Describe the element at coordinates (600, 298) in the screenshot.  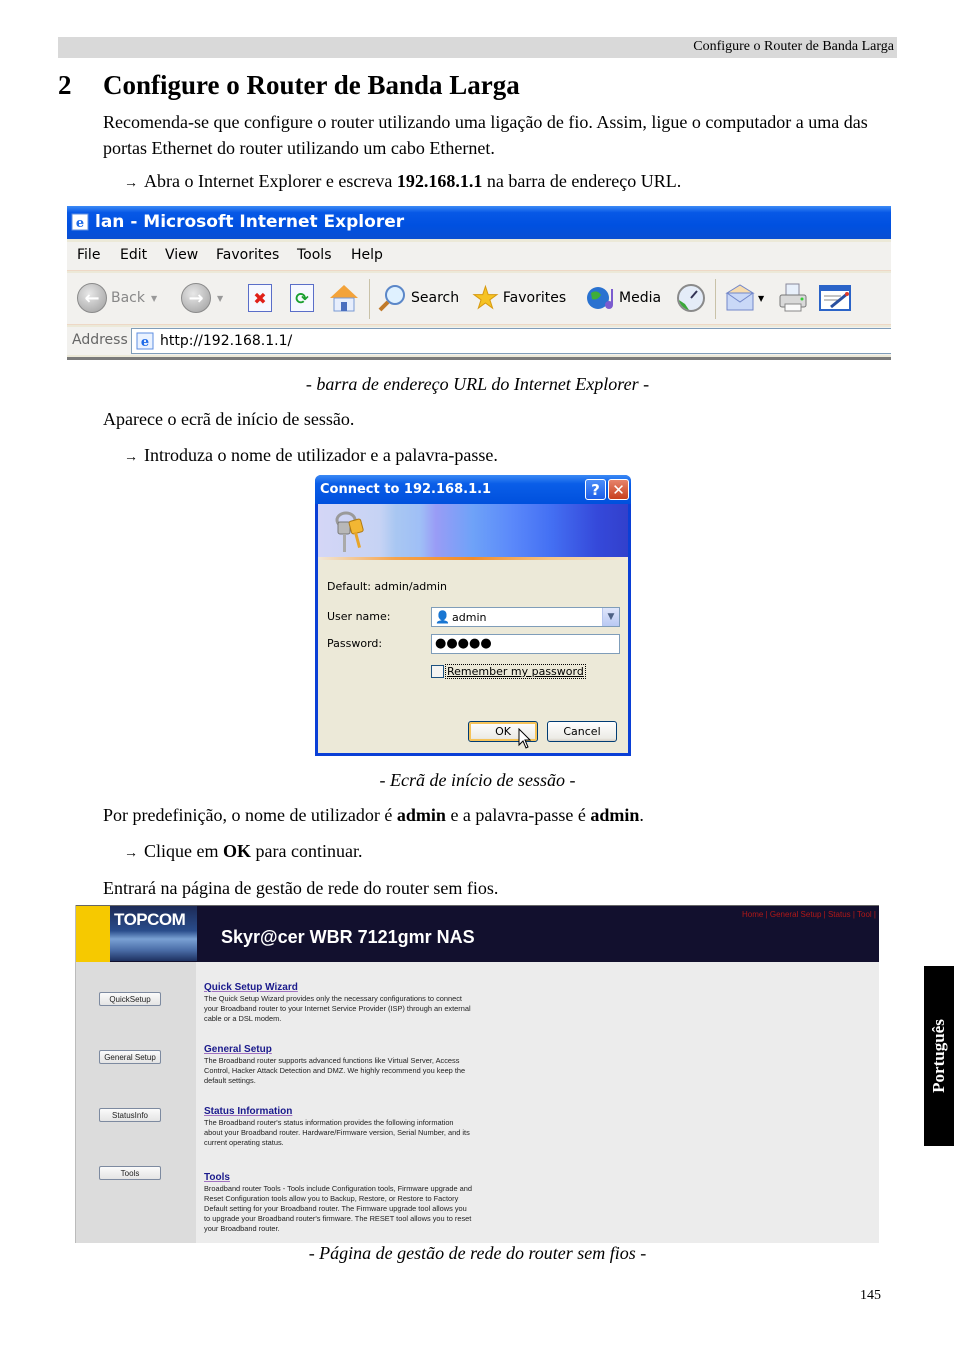
I see `media-globe-icon` at that location.